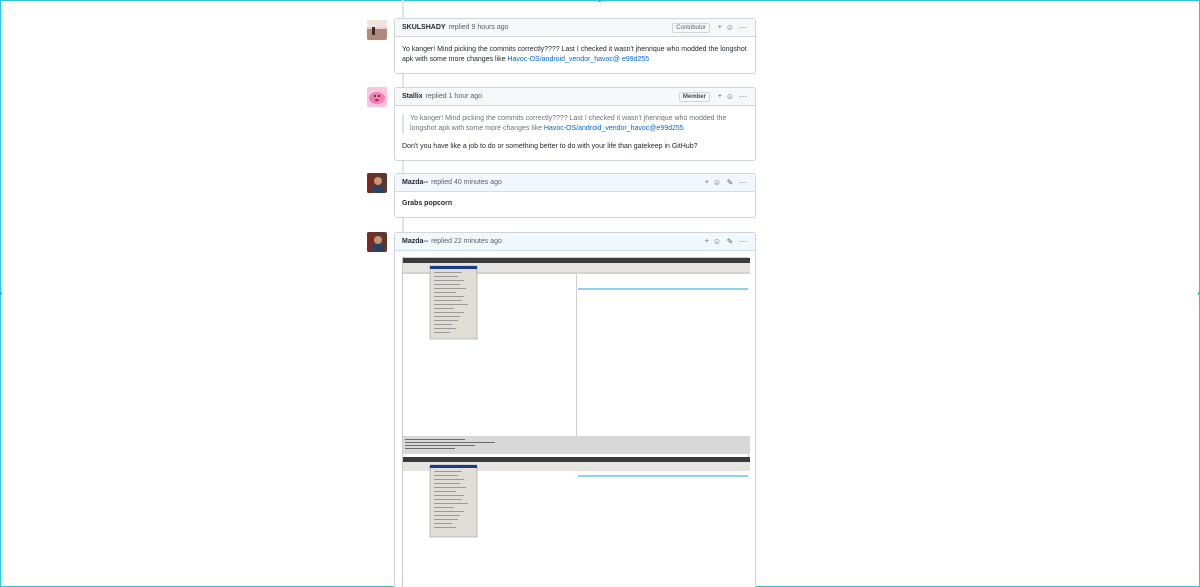 This screenshot has width=1200, height=587. What do you see at coordinates (575, 242) in the screenshot?
I see `comment-header: Mazda-- replied 22 minutes ago + ☺ ✎ ···` at bounding box center [575, 242].